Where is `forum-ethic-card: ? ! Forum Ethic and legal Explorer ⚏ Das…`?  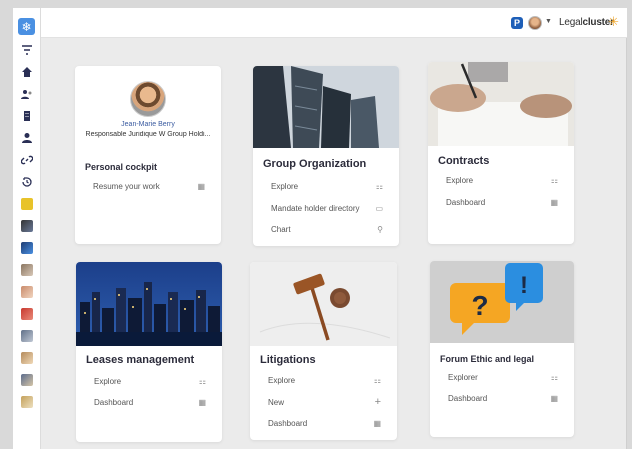
forum-ethic-card: ? ! Forum Ethic and legal Explorer ⚏ Das… is located at coordinates (502, 349).